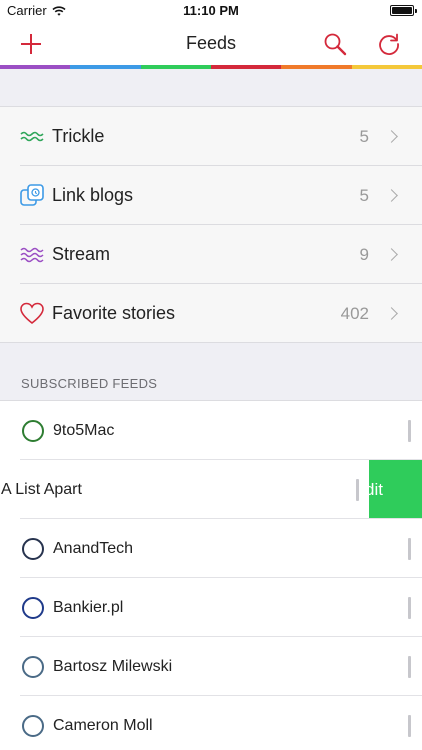 This screenshot has width=422, height=750. I want to click on swiped-row-content: A List Apart, so click(184, 489).